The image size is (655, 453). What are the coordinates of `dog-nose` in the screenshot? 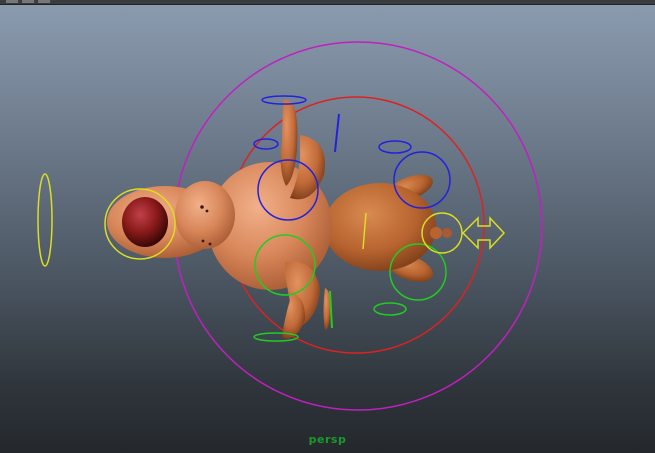 It's located at (145, 222).